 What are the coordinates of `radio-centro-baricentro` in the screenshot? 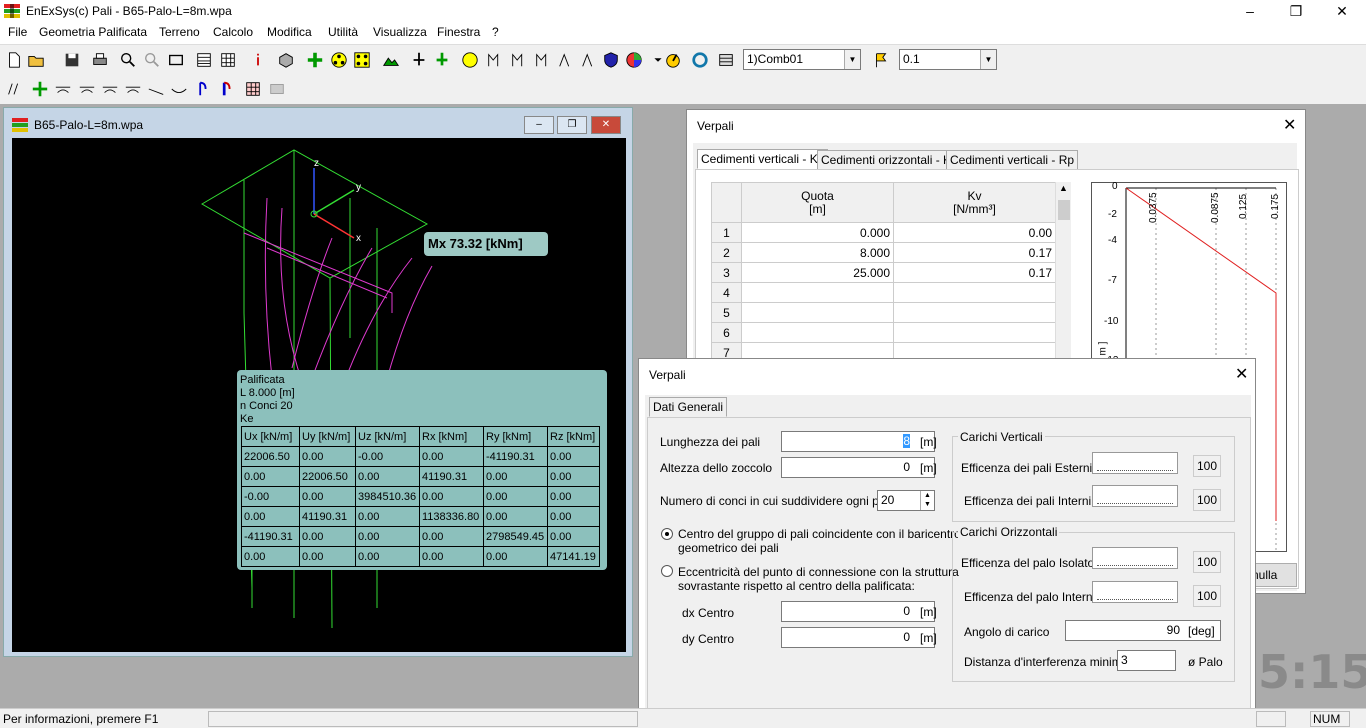 It's located at (667, 534).